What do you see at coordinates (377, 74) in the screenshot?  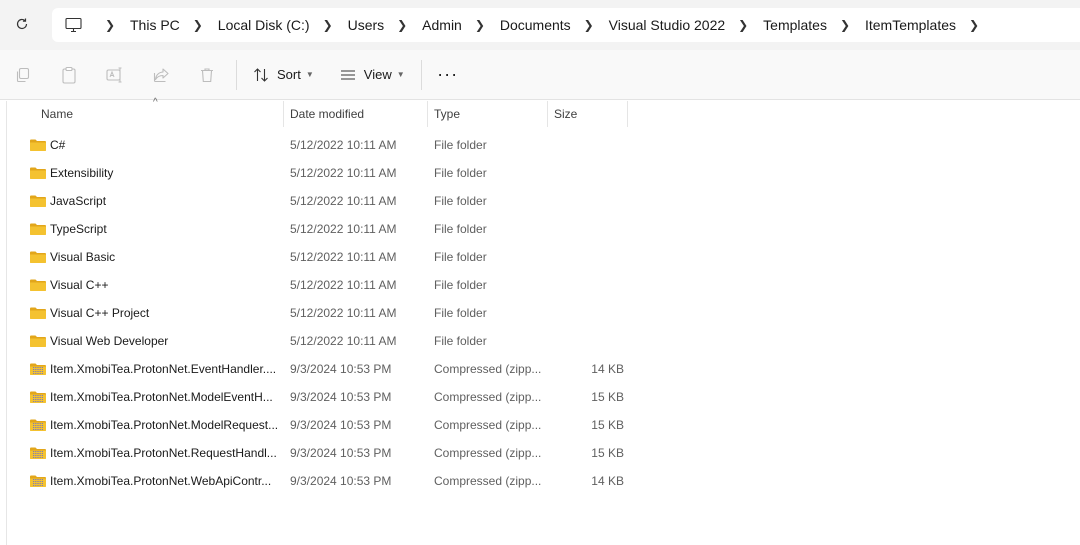 I see `view-label: View` at bounding box center [377, 74].